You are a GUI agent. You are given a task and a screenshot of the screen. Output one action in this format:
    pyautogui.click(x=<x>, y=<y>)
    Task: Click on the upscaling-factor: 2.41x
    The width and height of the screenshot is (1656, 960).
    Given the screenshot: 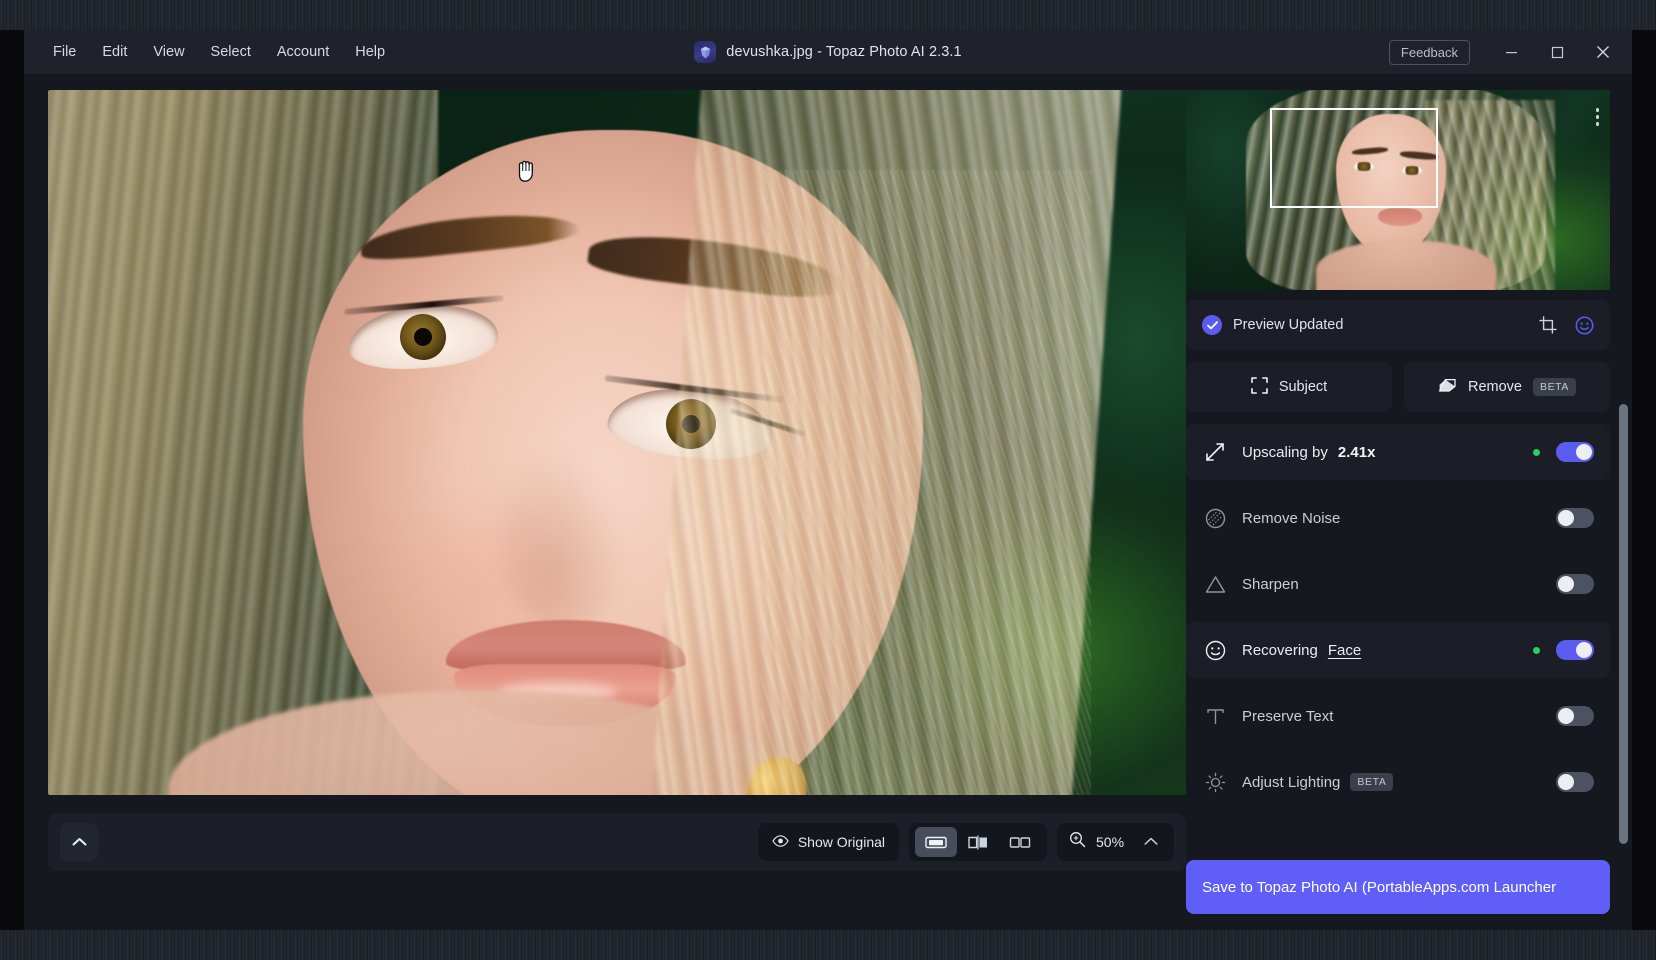 What is the action you would take?
    pyautogui.click(x=1356, y=452)
    